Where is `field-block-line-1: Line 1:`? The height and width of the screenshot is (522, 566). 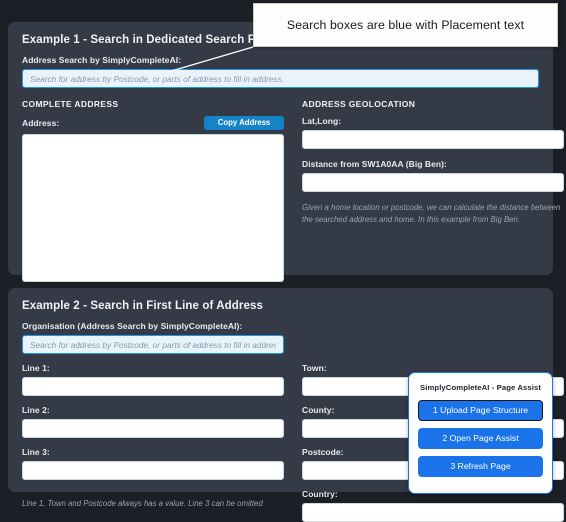 field-block-line-1: Line 1: is located at coordinates (153, 379).